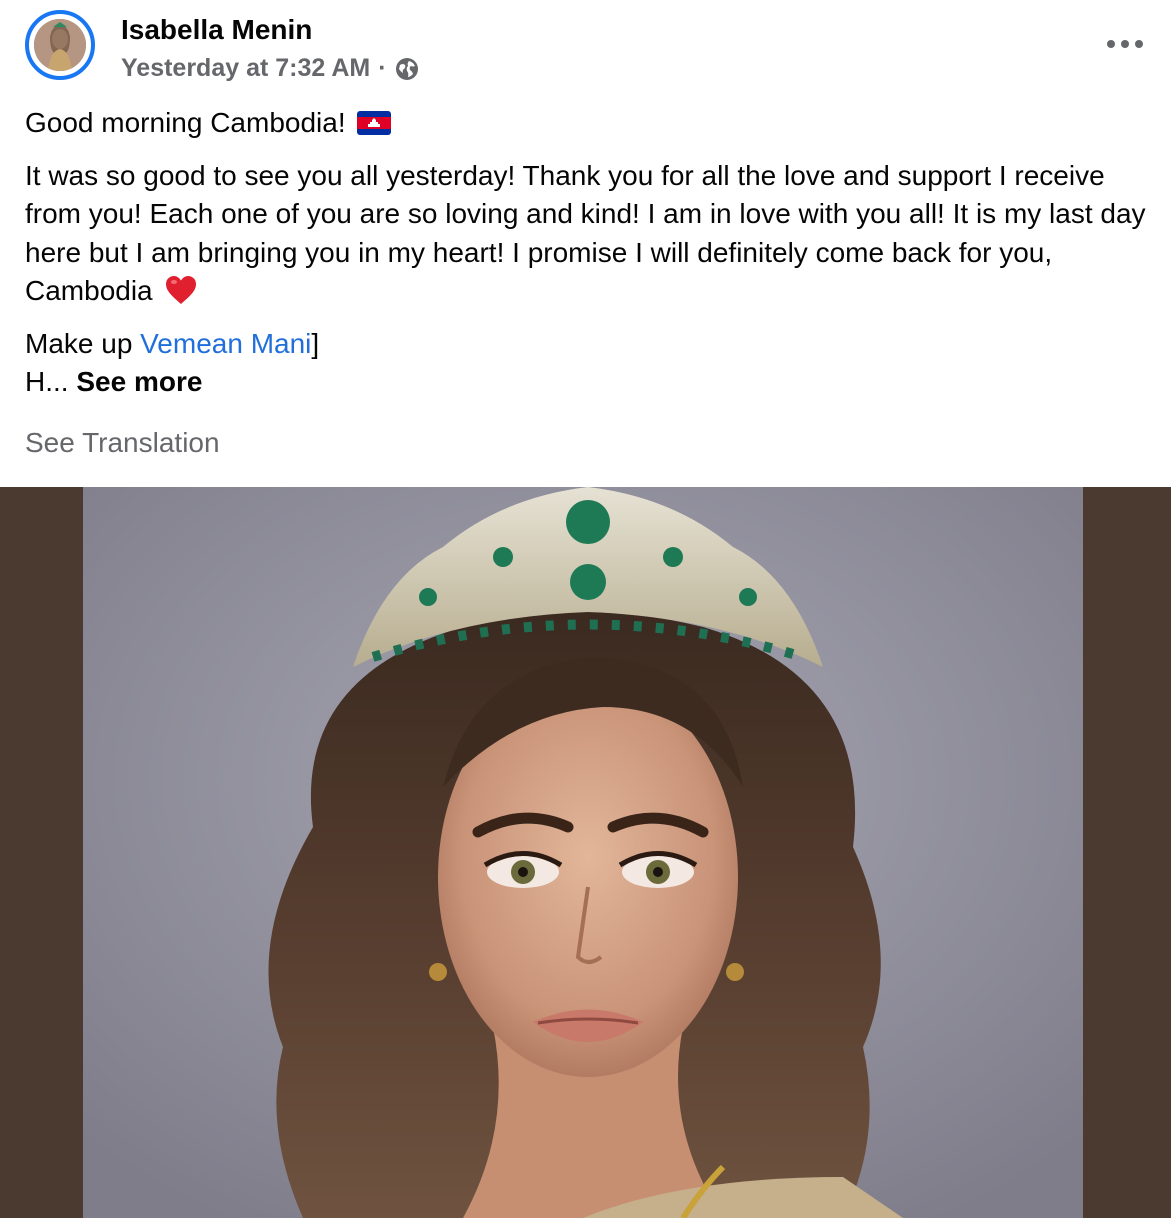  Describe the element at coordinates (181, 290) in the screenshot. I see `red-heart-icon` at that location.